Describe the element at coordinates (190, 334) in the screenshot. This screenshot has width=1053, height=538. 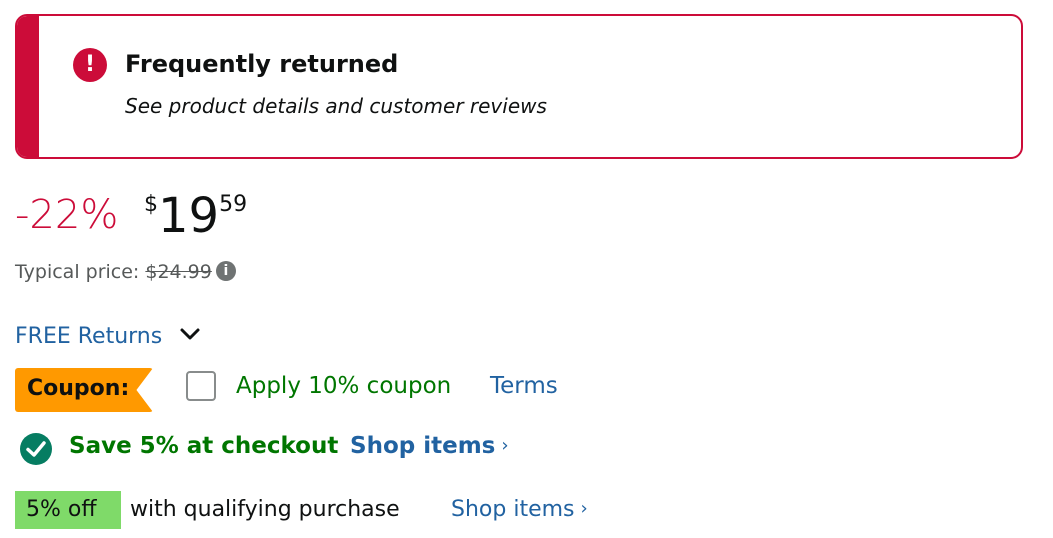
I see `chevron-down-icon` at that location.